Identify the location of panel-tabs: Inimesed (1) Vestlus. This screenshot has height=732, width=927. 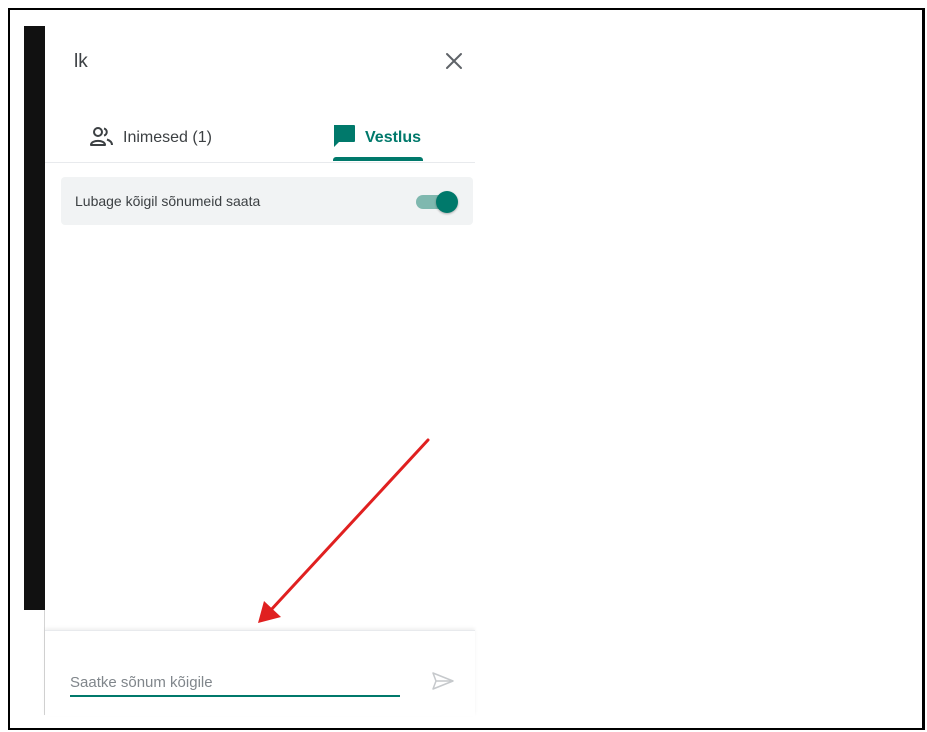
(260, 138).